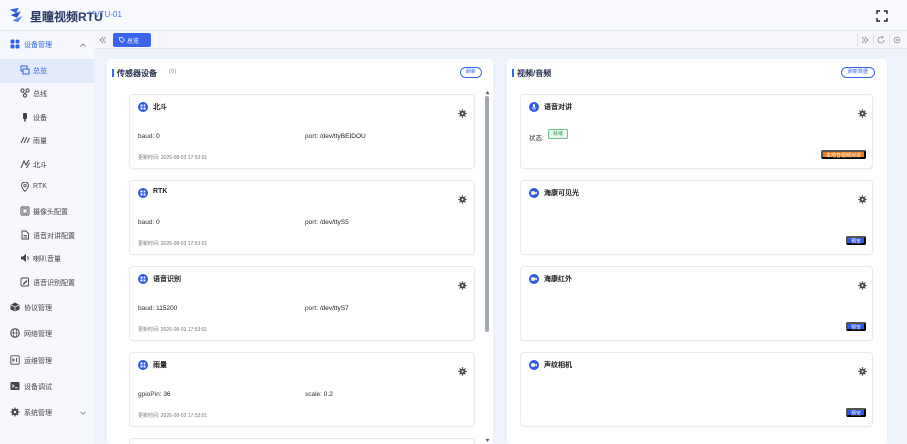 Image resolution: width=907 pixels, height=444 pixels. What do you see at coordinates (865, 40) in the screenshot?
I see `double-chevron-right-icon` at bounding box center [865, 40].